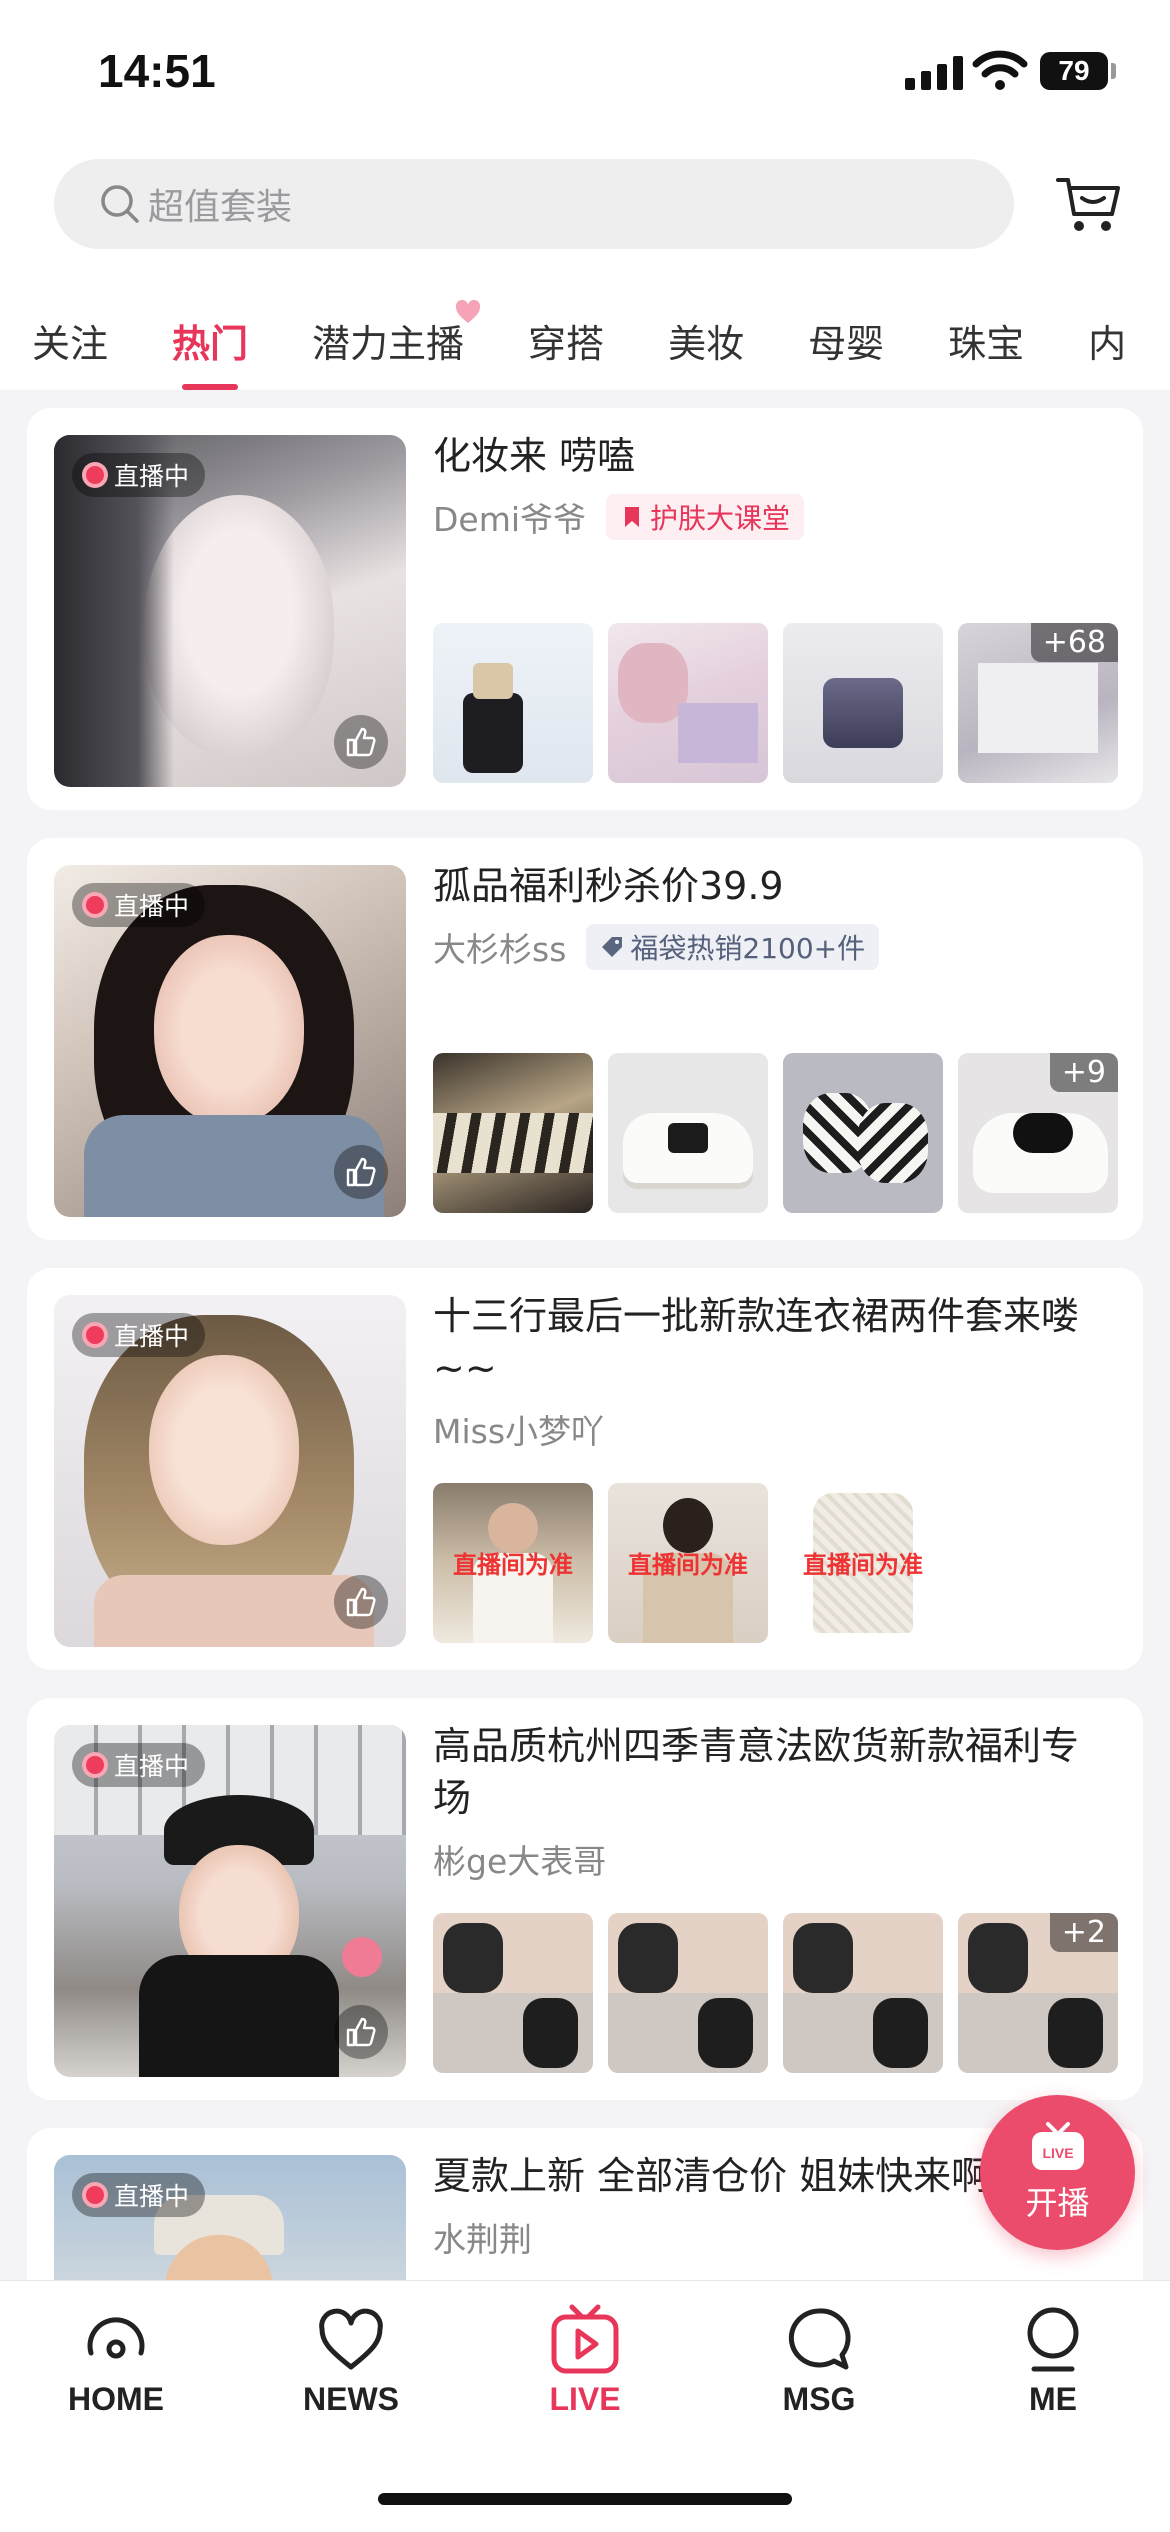 This screenshot has height=2532, width=1170. I want to click on nav-home: HOME, so click(116, 2360).